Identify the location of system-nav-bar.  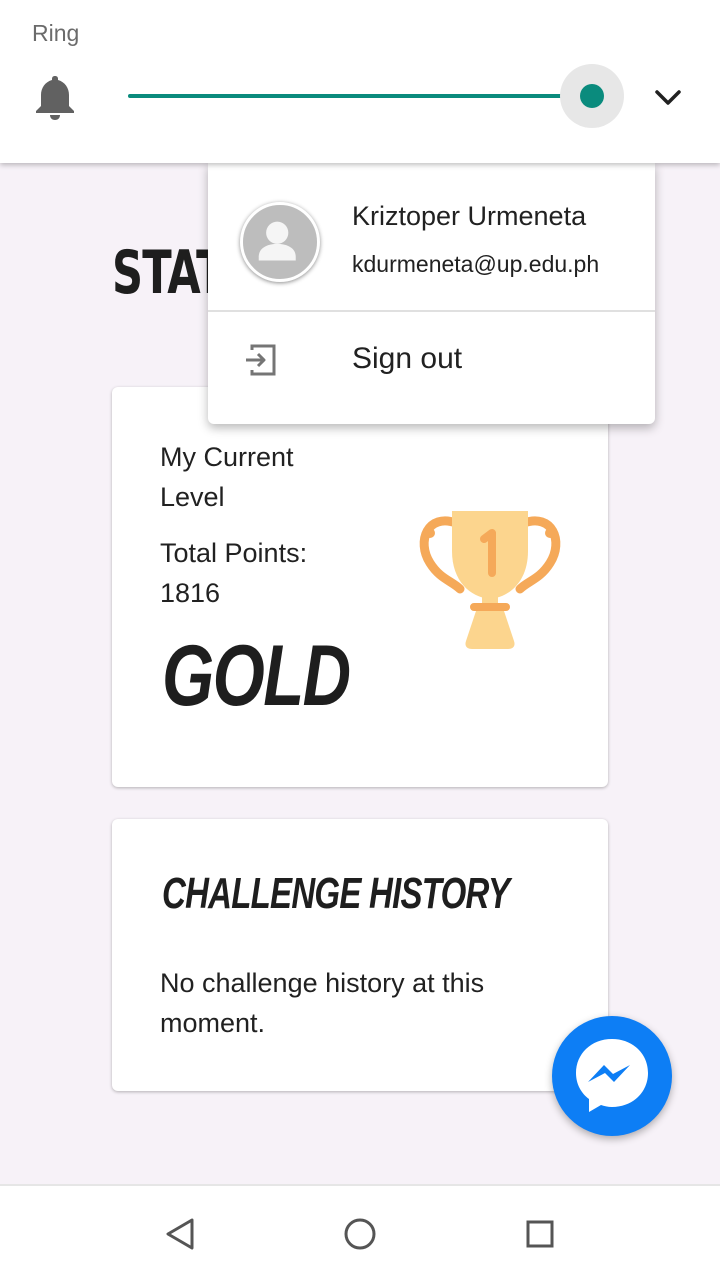
(360, 1232).